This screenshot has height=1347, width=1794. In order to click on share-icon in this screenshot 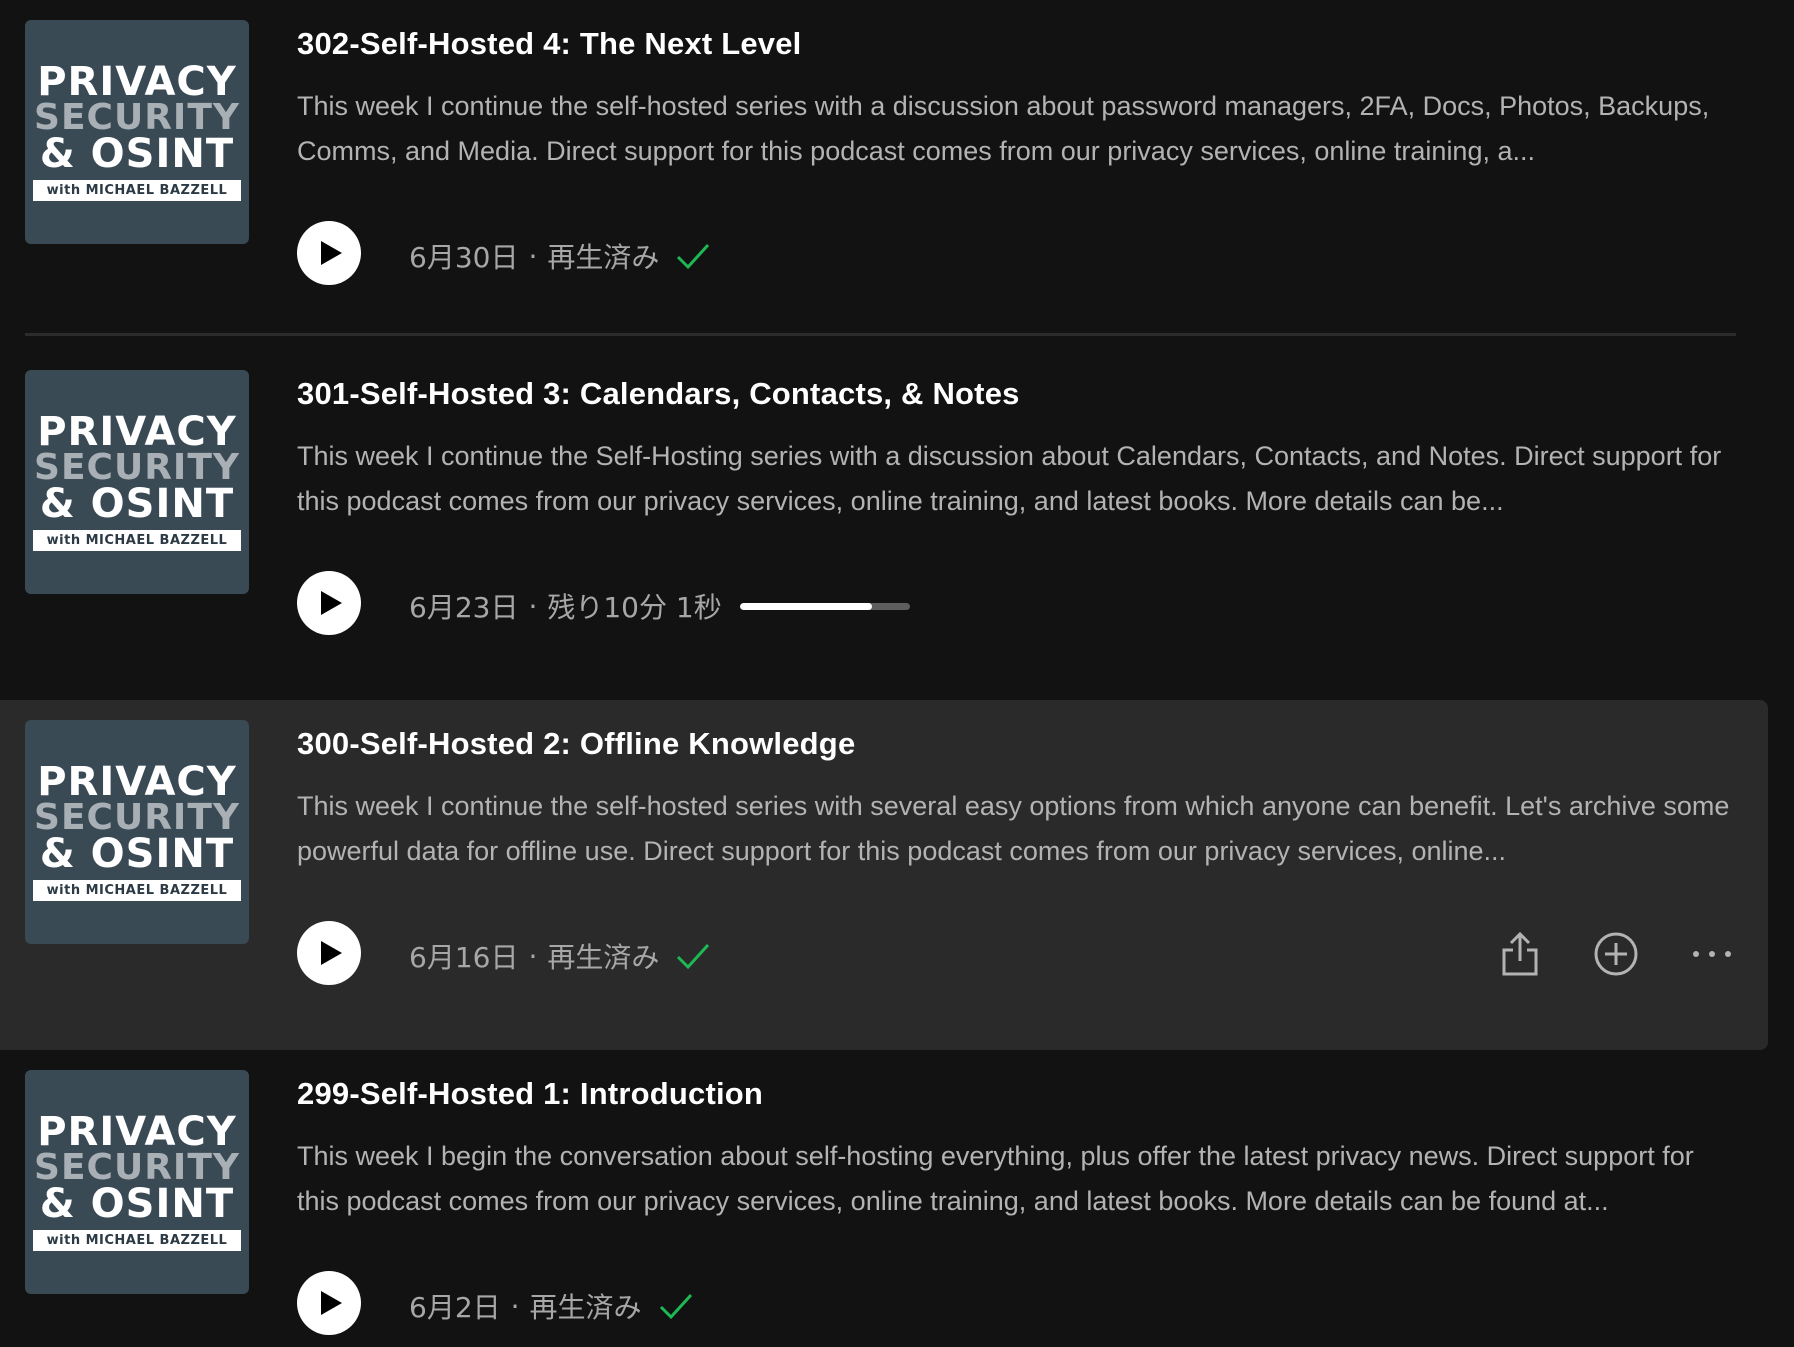, I will do `click(1520, 953)`.